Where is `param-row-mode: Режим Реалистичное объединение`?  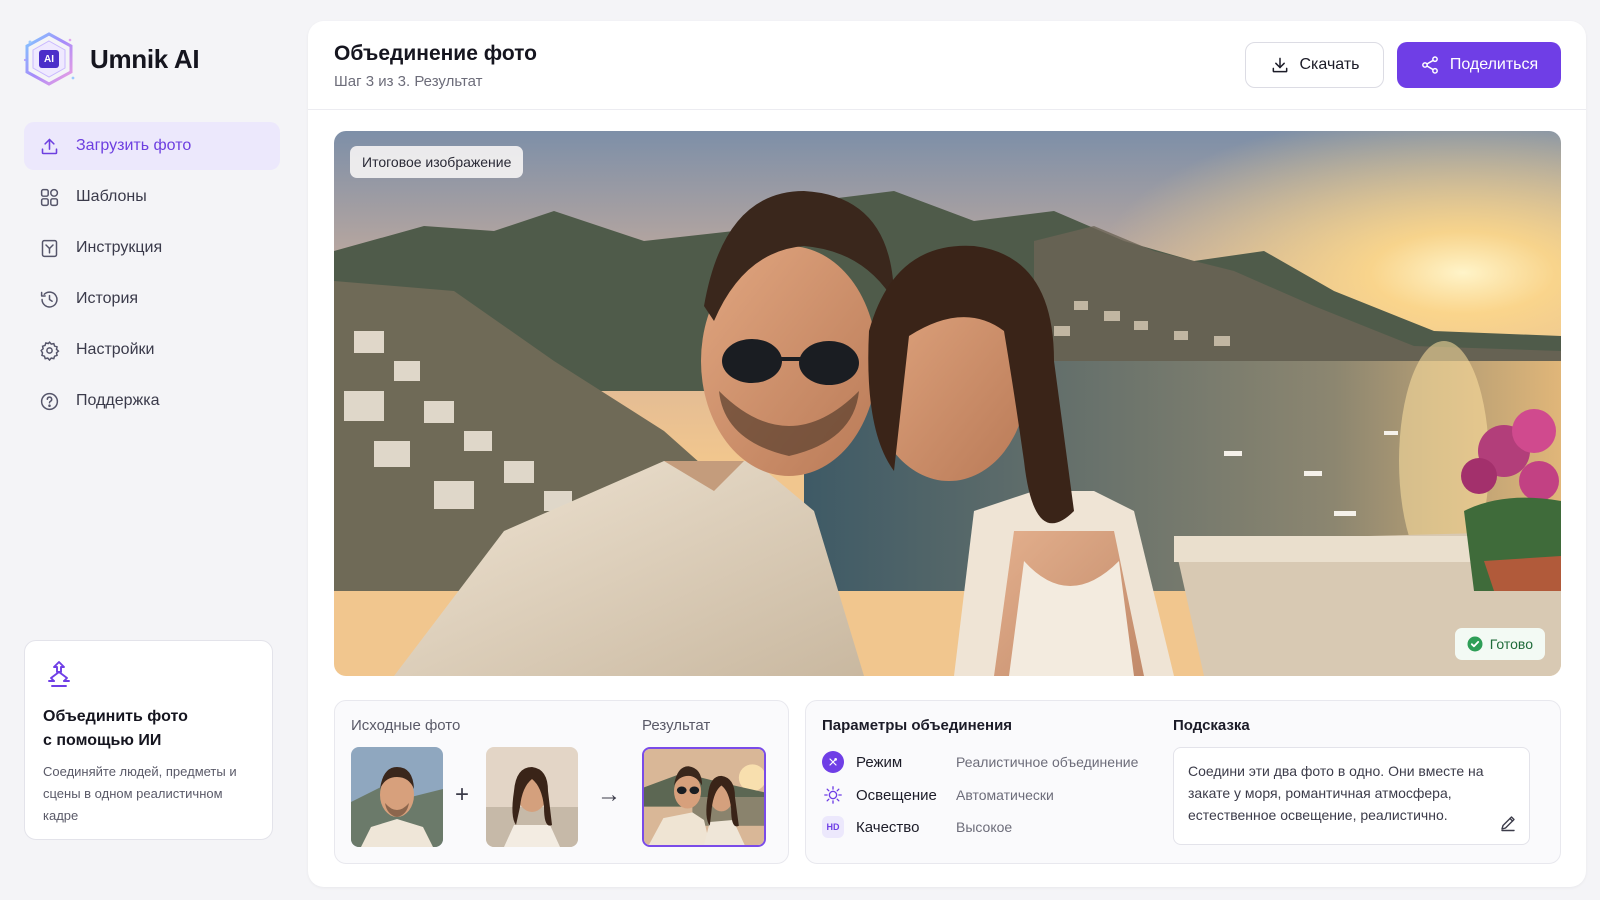
param-row-mode: Режим Реалистичное объединение is located at coordinates (980, 762).